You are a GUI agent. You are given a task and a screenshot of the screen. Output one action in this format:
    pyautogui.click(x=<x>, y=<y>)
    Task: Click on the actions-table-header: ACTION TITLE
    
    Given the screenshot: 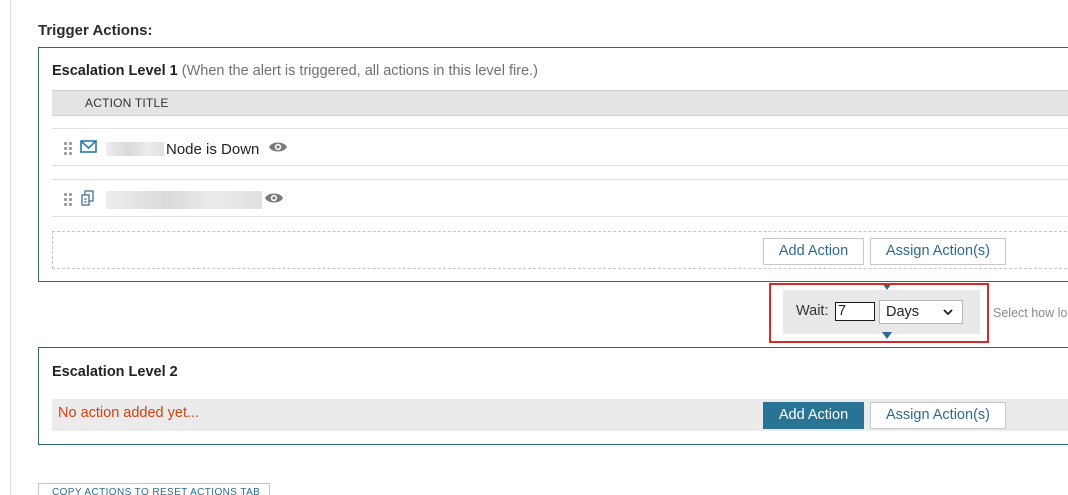 What is the action you would take?
    pyautogui.click(x=560, y=103)
    